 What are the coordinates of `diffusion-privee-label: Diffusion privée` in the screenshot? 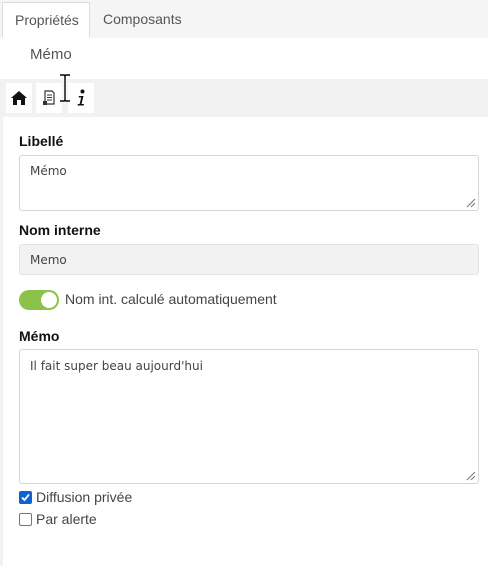 It's located at (84, 497).